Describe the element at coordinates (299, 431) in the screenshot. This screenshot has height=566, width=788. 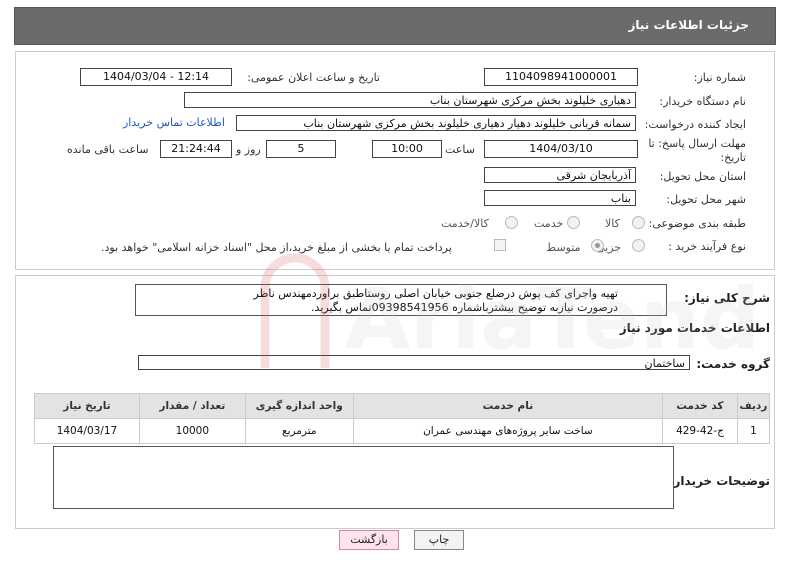
I see `cell-unit: مترمربع` at that location.